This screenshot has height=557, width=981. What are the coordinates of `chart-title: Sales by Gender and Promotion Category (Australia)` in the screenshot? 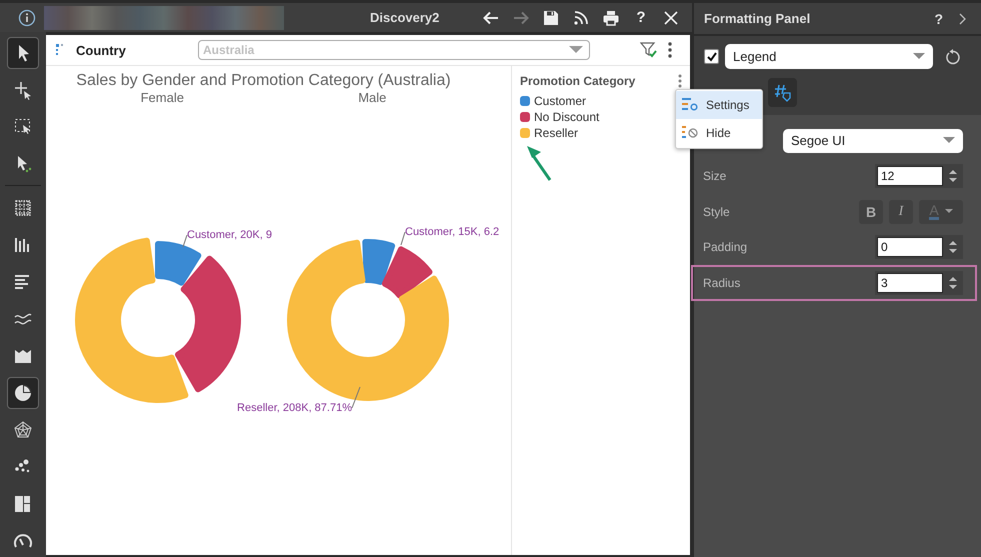 It's located at (263, 81).